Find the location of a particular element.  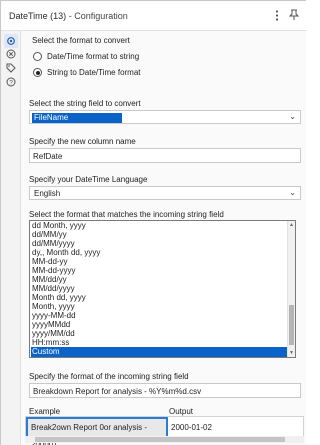

radio-datetime-to-string: Date/Time format to string is located at coordinates (86, 56).